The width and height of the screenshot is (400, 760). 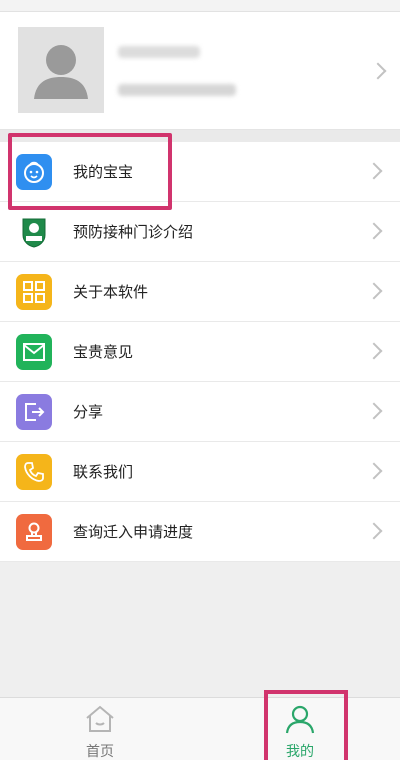 I want to click on person-icon, so click(x=300, y=719).